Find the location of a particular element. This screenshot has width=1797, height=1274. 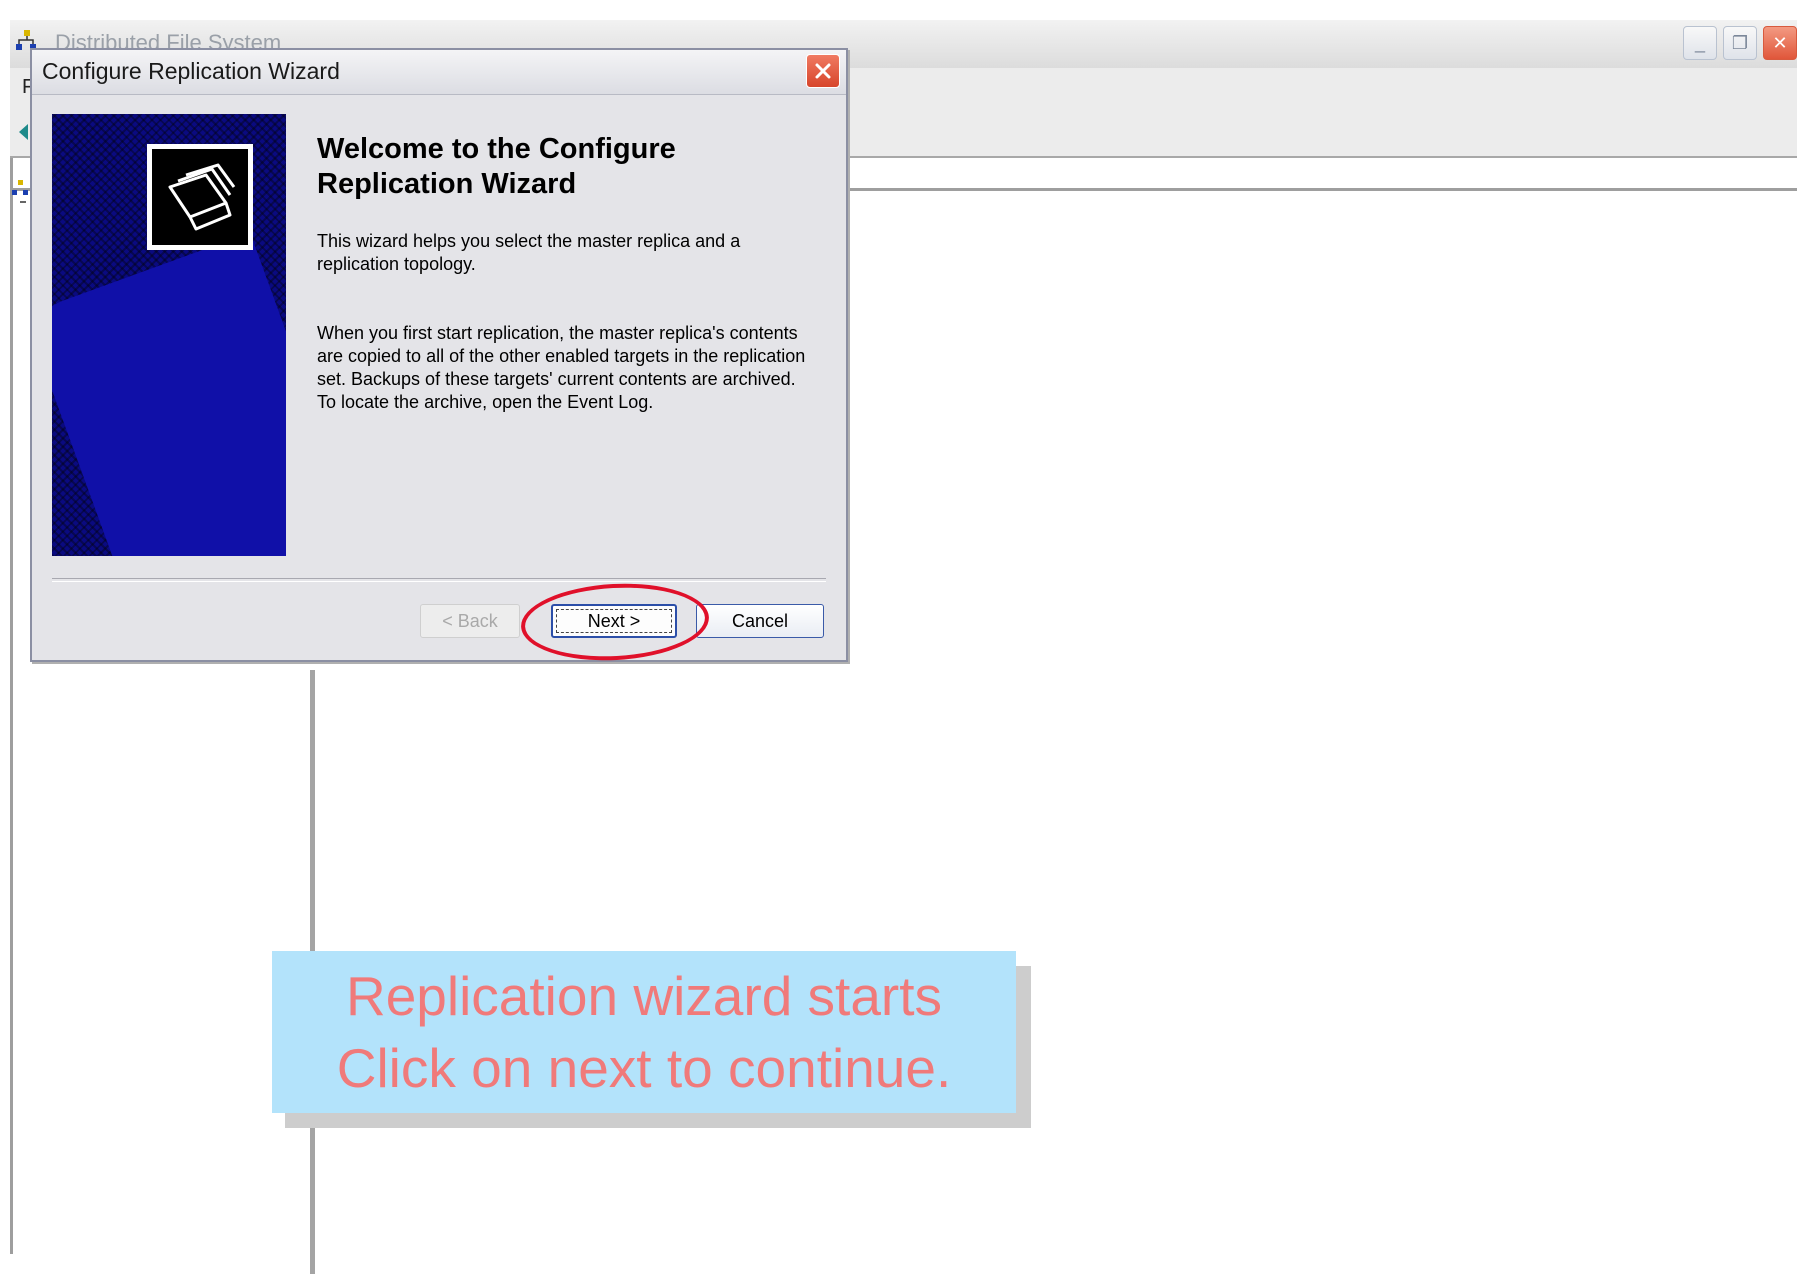

dialog-titlebar: Configure Replication Wizard is located at coordinates (439, 72).